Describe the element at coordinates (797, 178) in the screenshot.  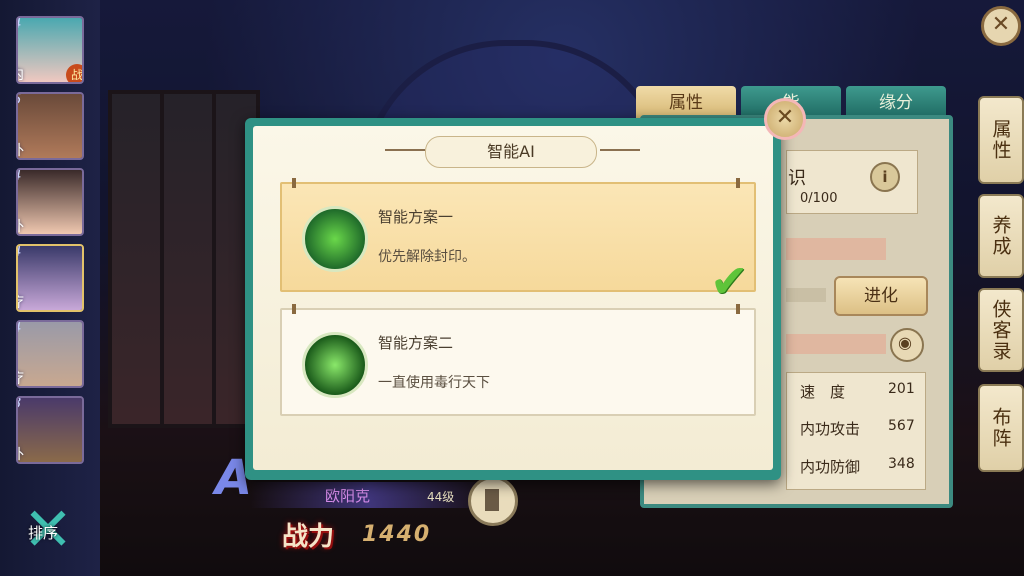
I see `knowledge-label: 识` at that location.